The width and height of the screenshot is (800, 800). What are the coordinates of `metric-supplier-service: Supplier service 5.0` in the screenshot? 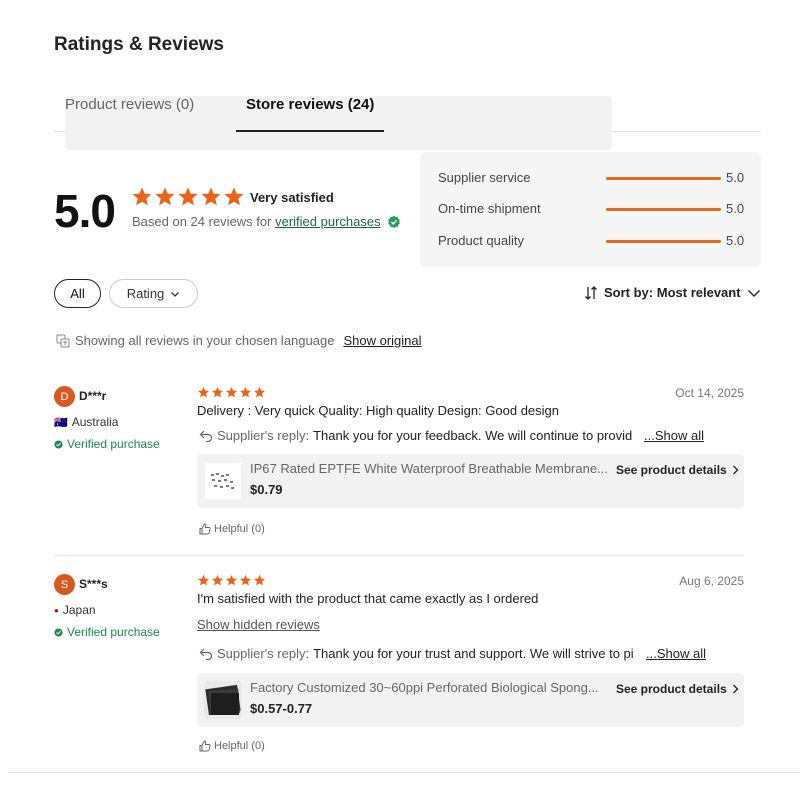 It's located at (593, 178).